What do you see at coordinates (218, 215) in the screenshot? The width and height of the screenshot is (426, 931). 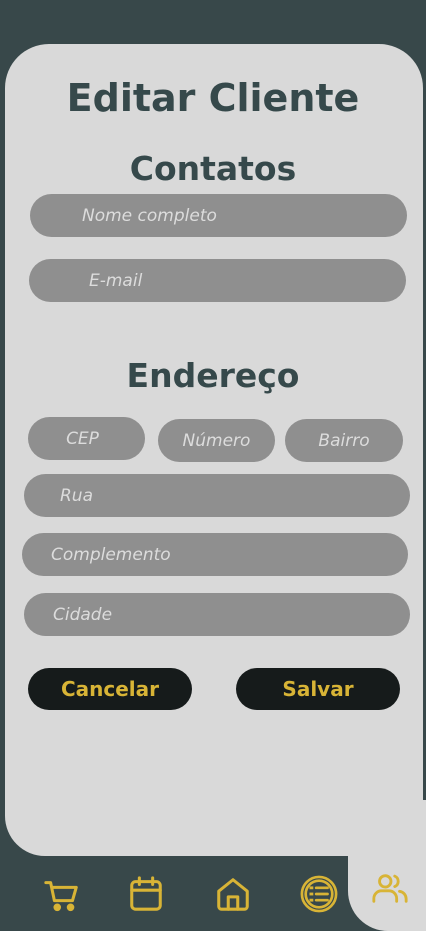 I see `name-field` at bounding box center [218, 215].